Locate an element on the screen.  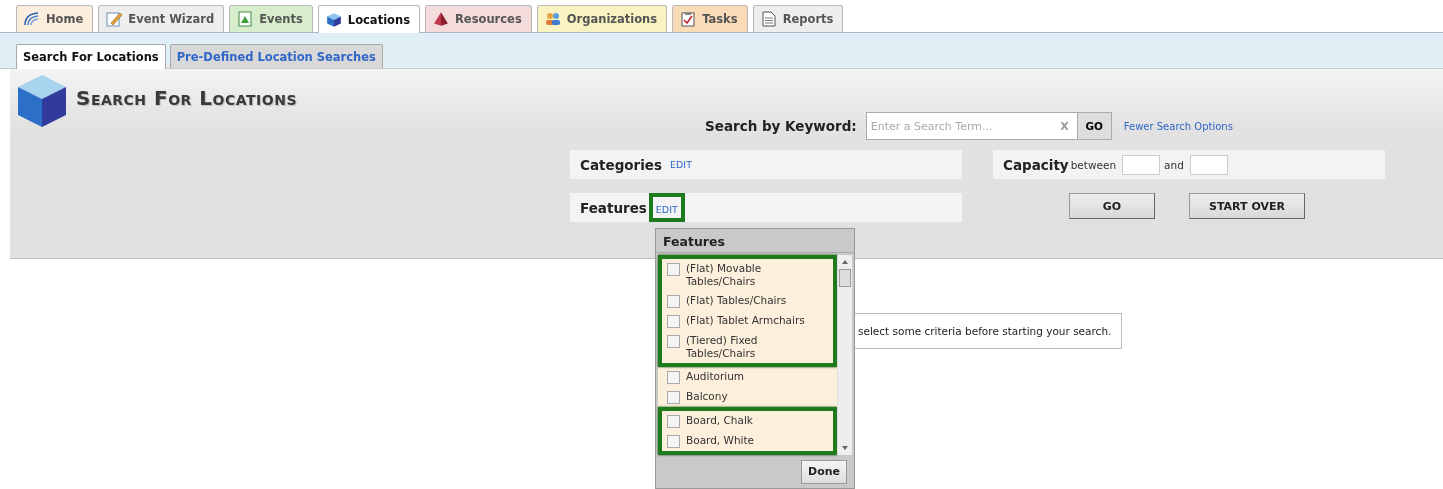
nav-tab: Events is located at coordinates (271, 18).